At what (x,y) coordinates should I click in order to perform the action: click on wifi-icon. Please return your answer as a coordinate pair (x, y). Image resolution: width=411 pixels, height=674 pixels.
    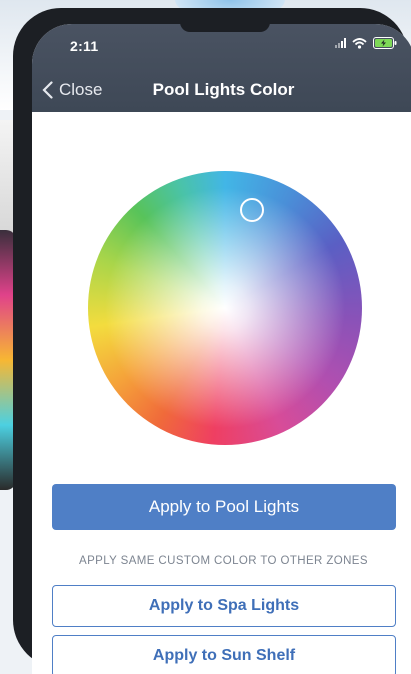
    Looking at the image, I should click on (359, 43).